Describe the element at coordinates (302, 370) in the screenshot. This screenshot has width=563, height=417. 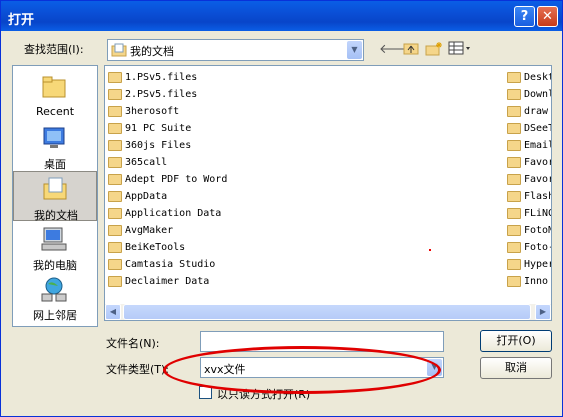
I see `red-annotation-ellipse` at that location.